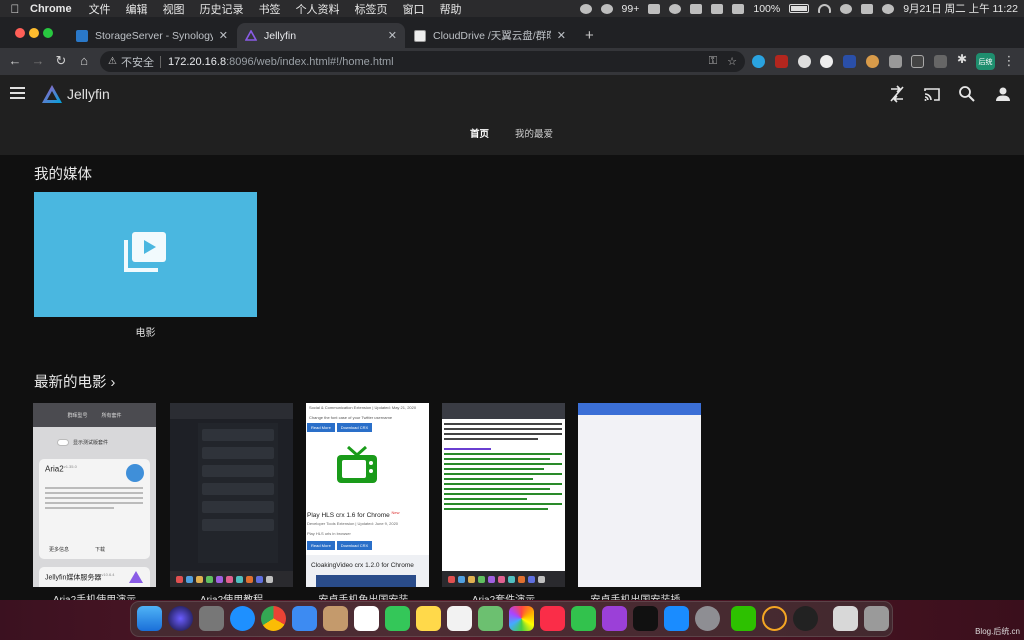  What do you see at coordinates (38, 60) in the screenshot?
I see `forward-arrow-icon: →` at bounding box center [38, 60].